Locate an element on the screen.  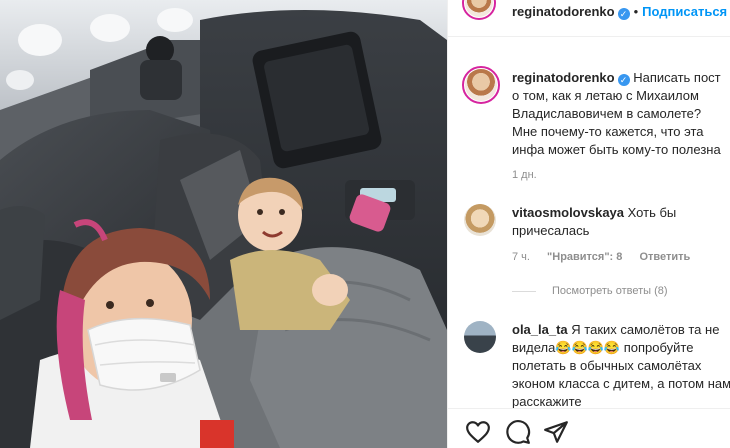
header-divider is located at coordinates (589, 36).